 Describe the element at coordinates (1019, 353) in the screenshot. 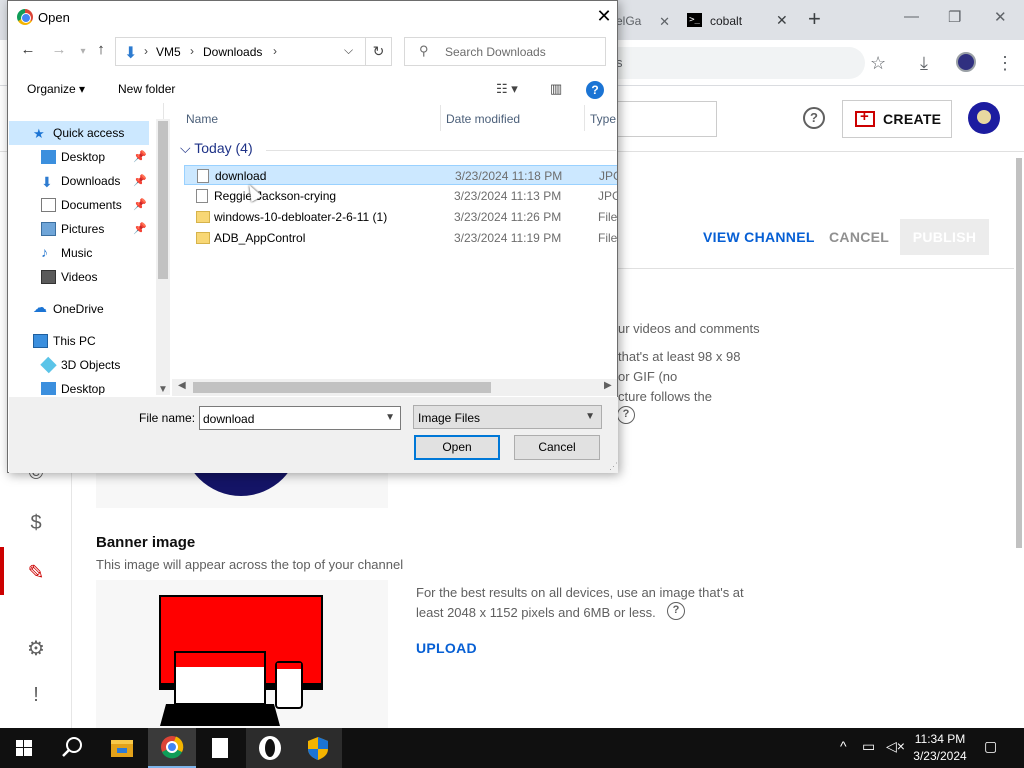

I see `page-scrollbar-thumb` at that location.